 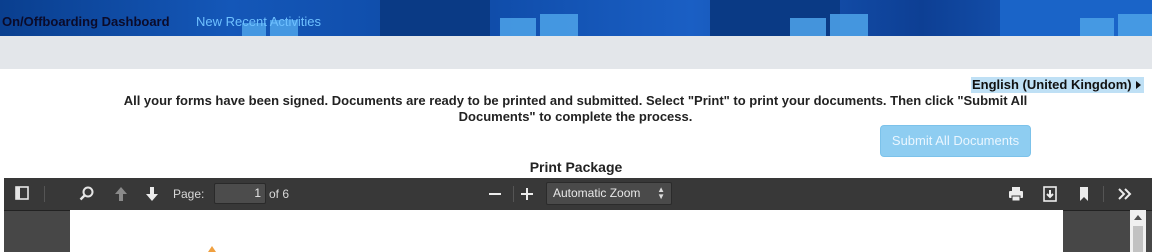 What do you see at coordinates (88, 194) in the screenshot?
I see `search-icon` at bounding box center [88, 194].